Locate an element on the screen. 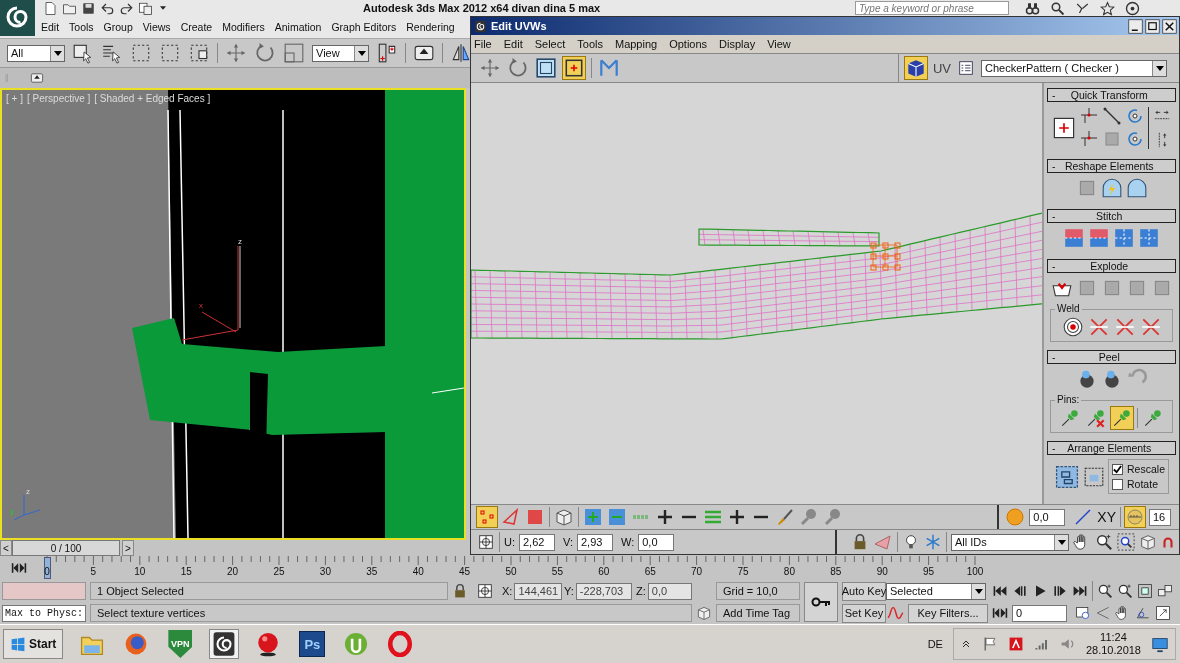 The image size is (1180, 663). axis-button: XY is located at coordinates (1106, 517).